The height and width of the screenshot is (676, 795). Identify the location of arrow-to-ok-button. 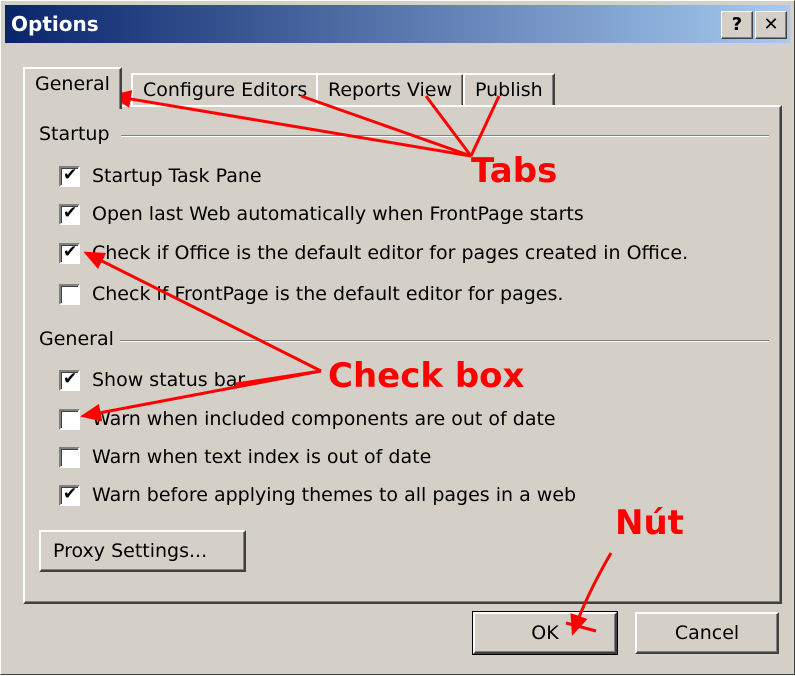
(591, 594).